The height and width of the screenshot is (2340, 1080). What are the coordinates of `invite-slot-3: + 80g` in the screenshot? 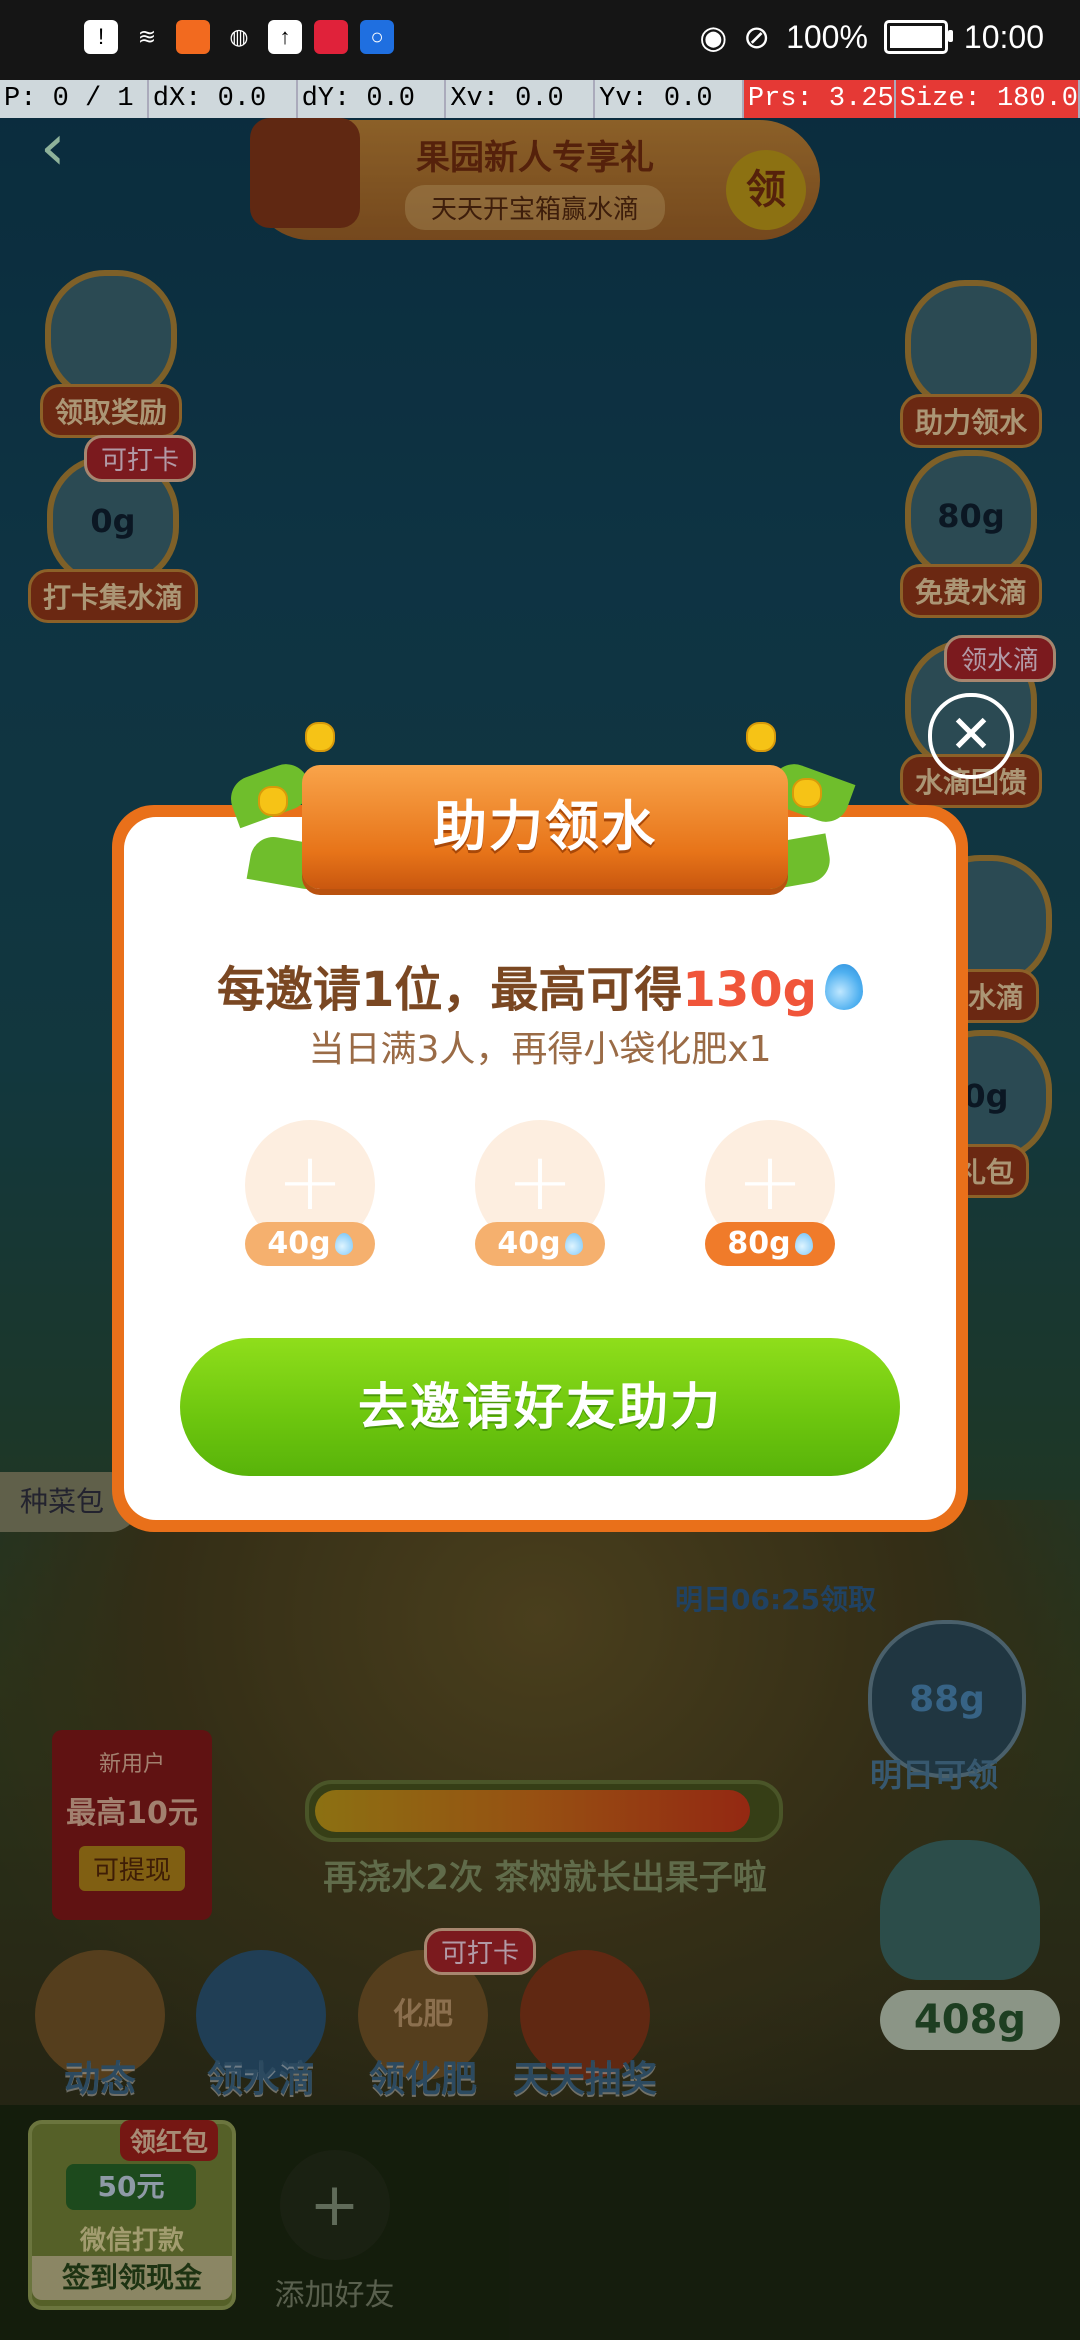 It's located at (770, 1195).